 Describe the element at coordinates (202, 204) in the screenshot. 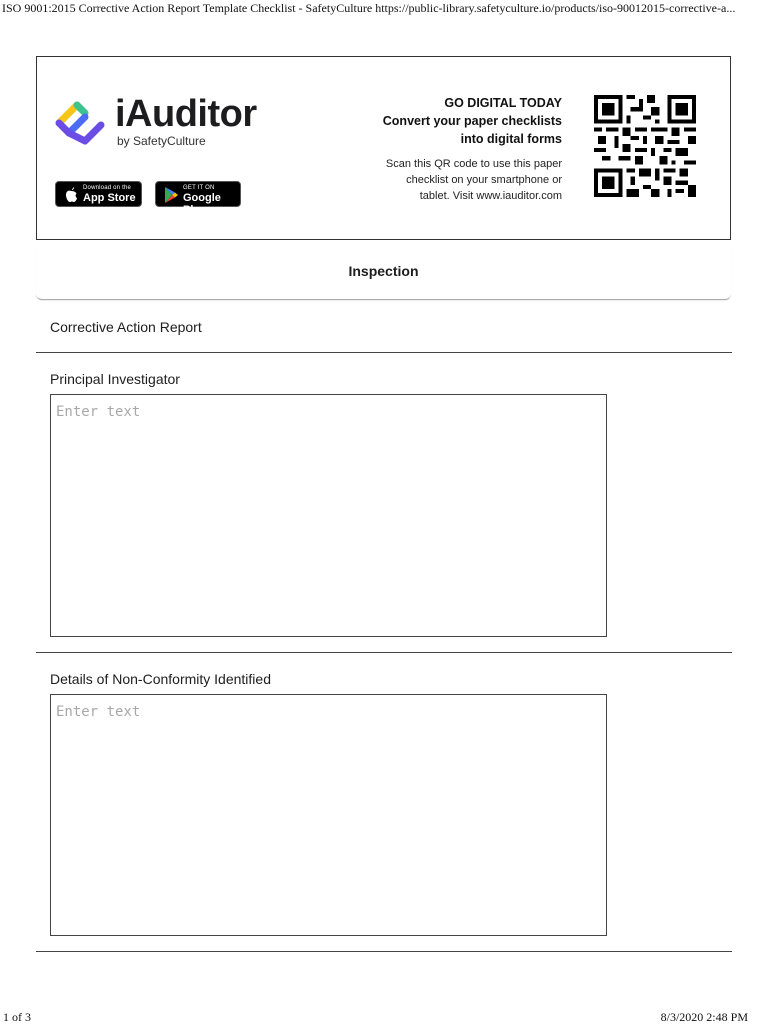

I see `google-play-label: Google Play` at that location.